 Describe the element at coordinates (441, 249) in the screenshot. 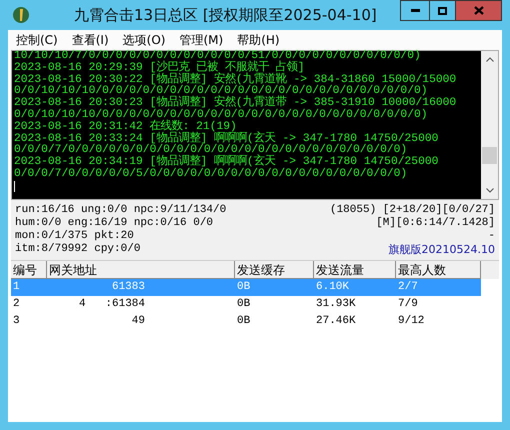

I see `version-label: 旗舰版20210524.10` at that location.